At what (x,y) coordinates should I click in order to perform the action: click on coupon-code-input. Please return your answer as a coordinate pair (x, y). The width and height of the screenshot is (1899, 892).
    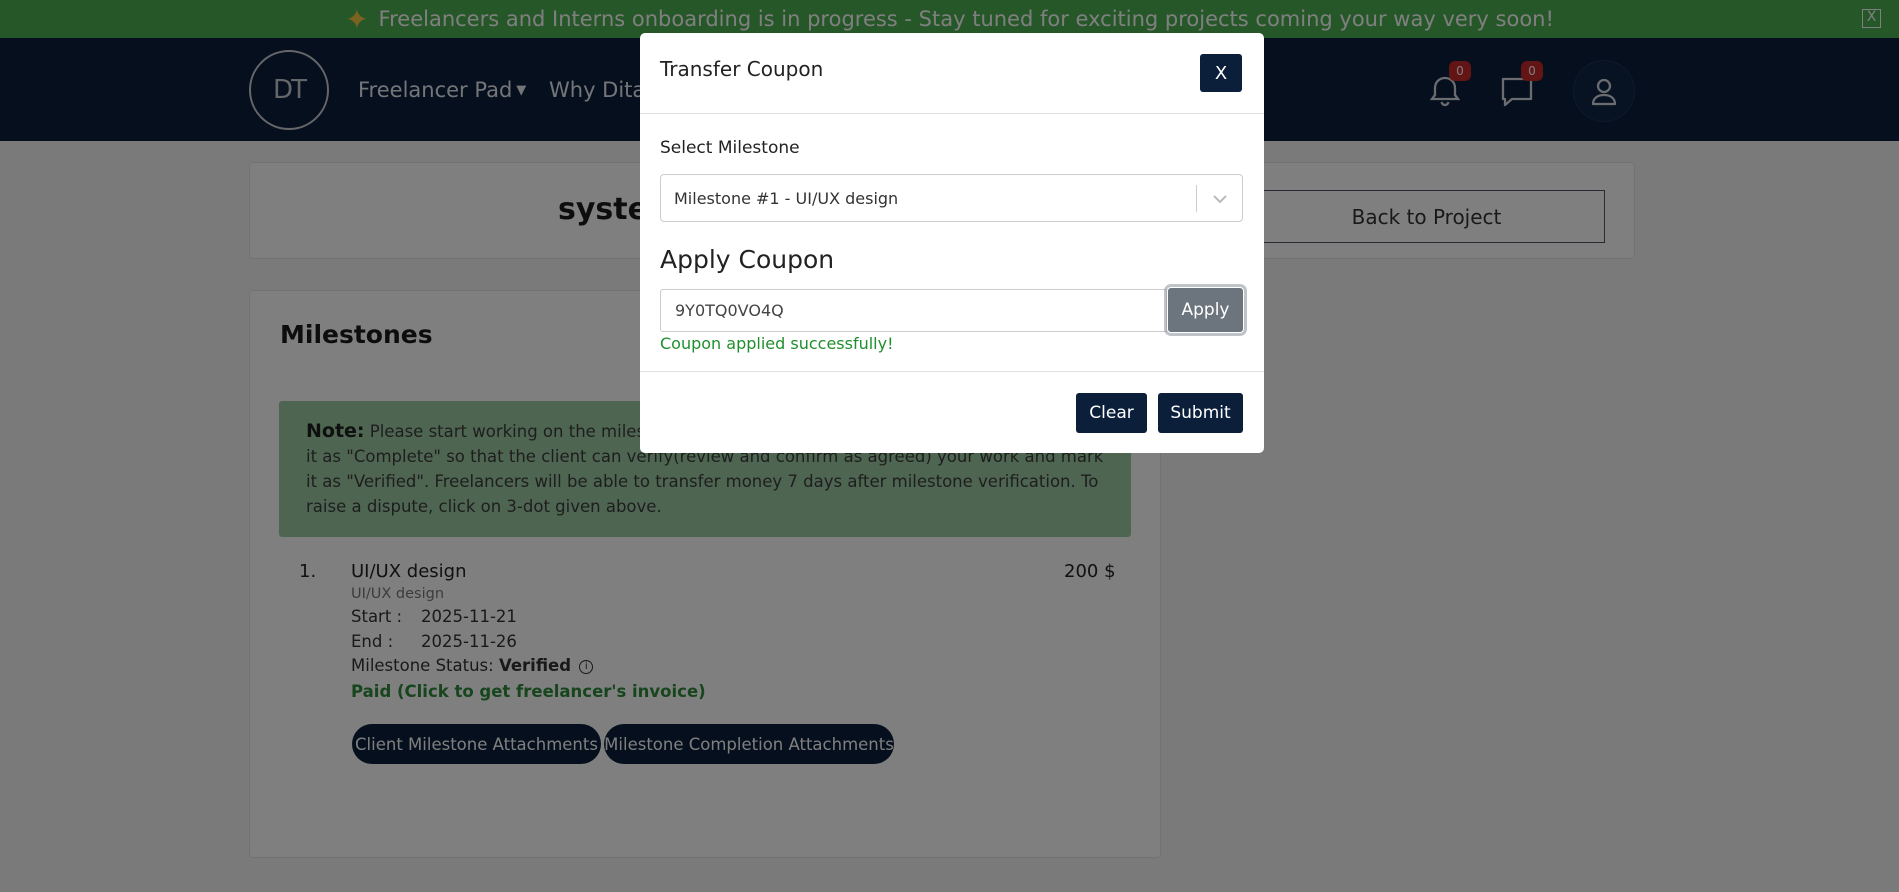
    Looking at the image, I should click on (913, 310).